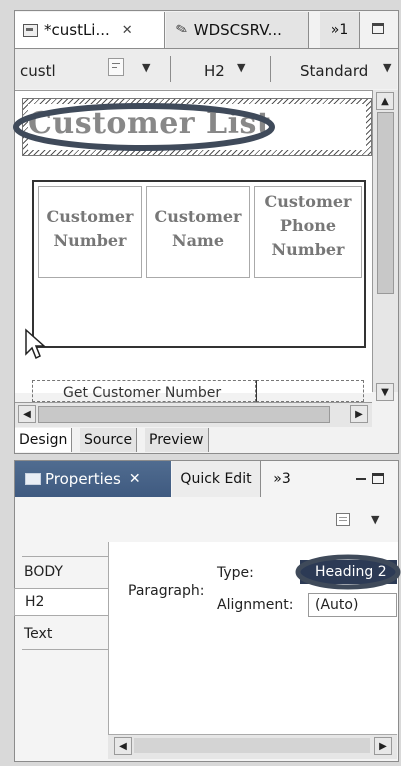  I want to click on scrollbar-track, so click(252, 745).